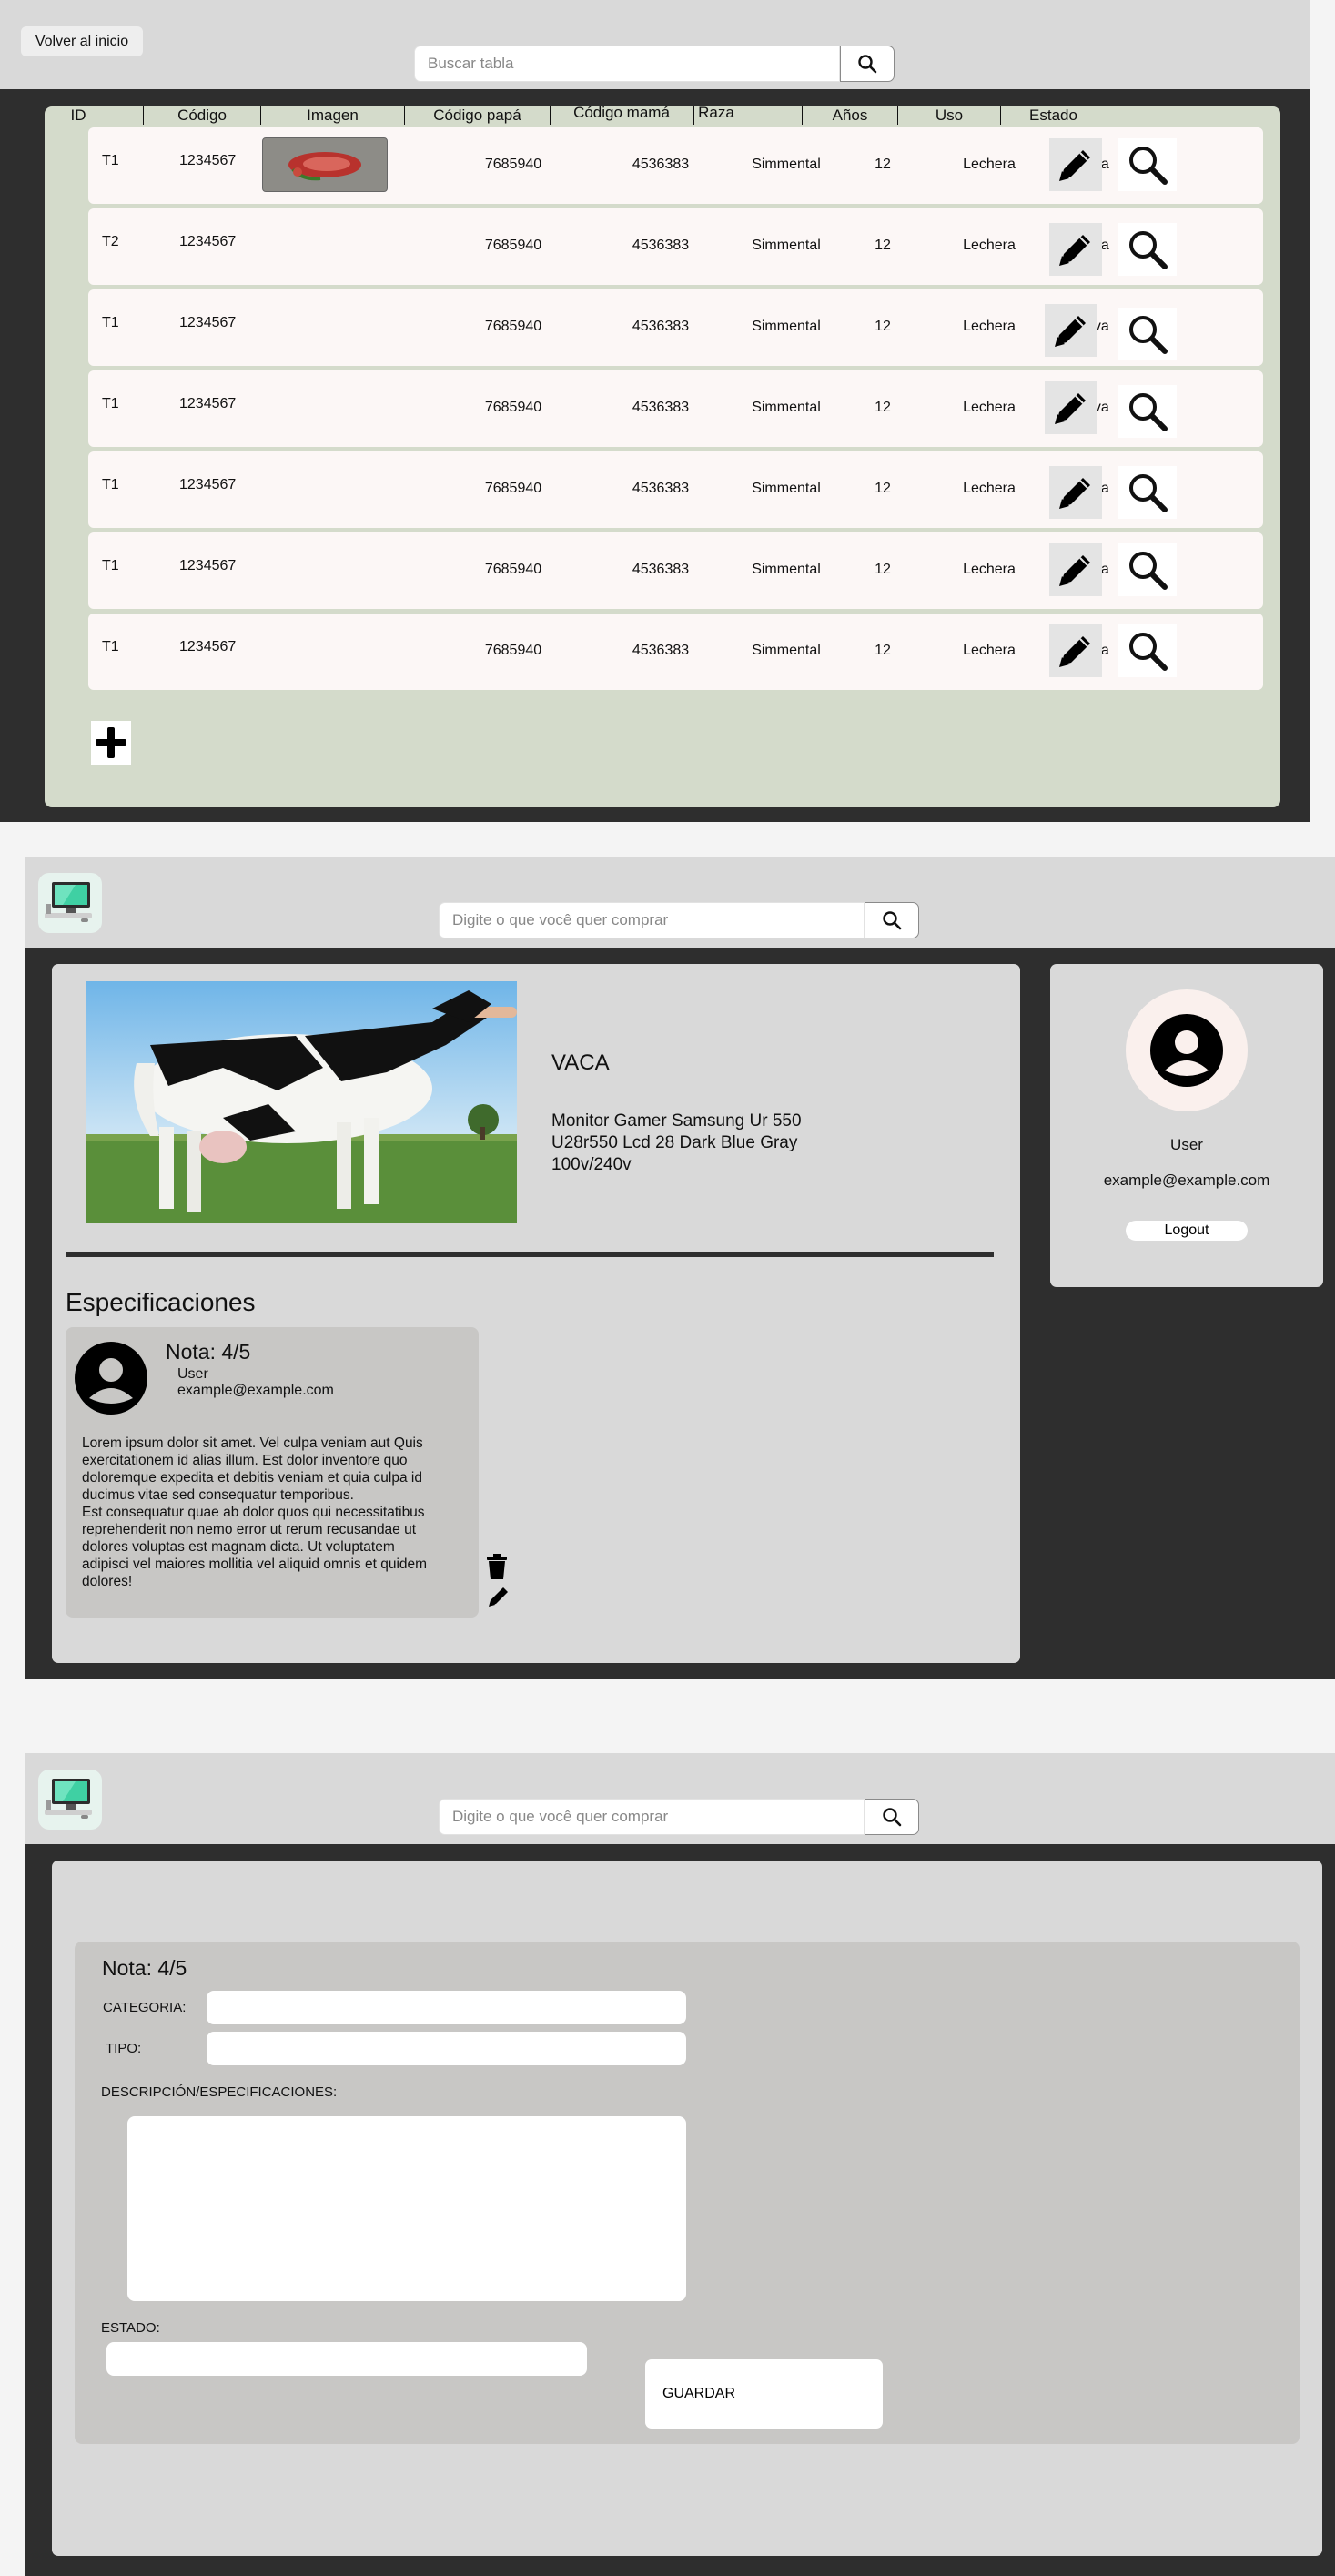  Describe the element at coordinates (192, 1374) in the screenshot. I see `review-user: User` at that location.